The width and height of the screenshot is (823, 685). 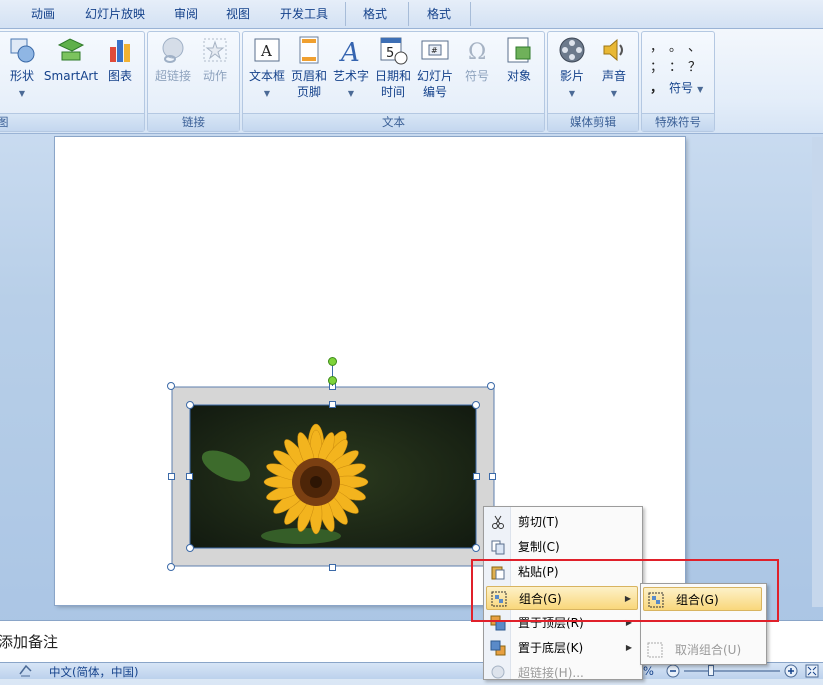 What do you see at coordinates (625, 590) in the screenshot?
I see `annotation-highlight-box` at bounding box center [625, 590].